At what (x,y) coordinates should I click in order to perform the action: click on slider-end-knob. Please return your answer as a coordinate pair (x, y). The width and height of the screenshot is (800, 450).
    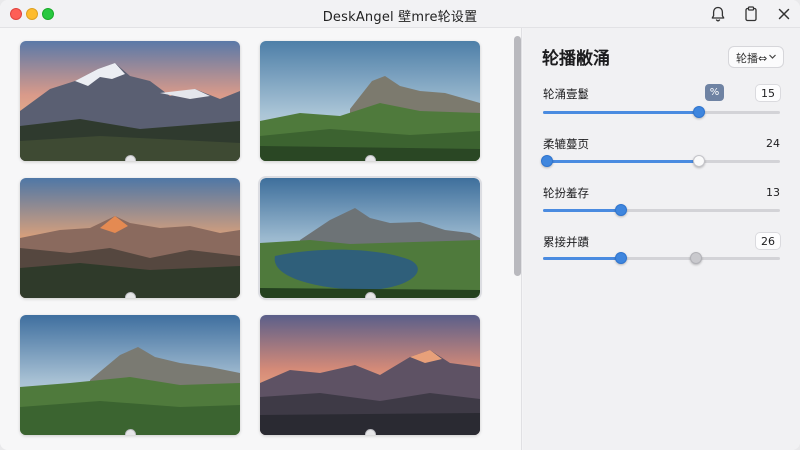
    Looking at the image, I should click on (699, 161).